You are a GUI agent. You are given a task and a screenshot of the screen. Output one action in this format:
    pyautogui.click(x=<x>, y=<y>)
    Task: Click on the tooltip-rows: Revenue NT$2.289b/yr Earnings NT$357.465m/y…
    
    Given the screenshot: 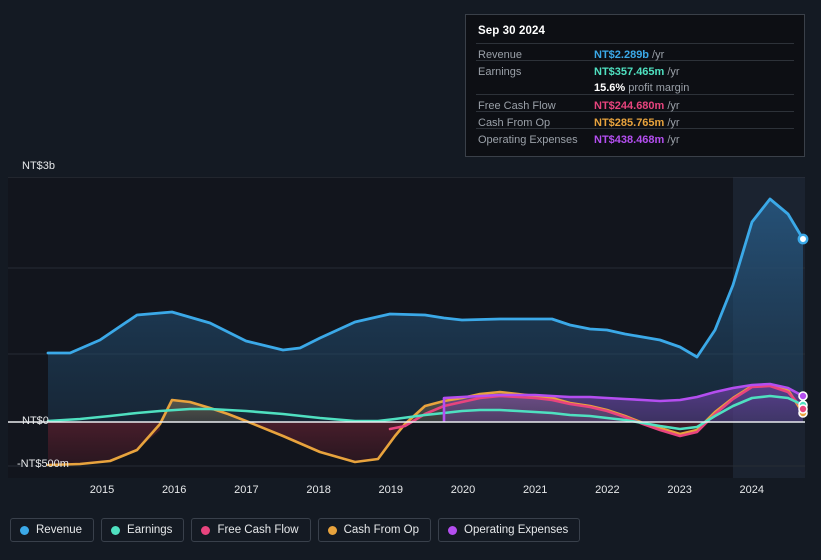 What is the action you would take?
    pyautogui.click(x=635, y=95)
    